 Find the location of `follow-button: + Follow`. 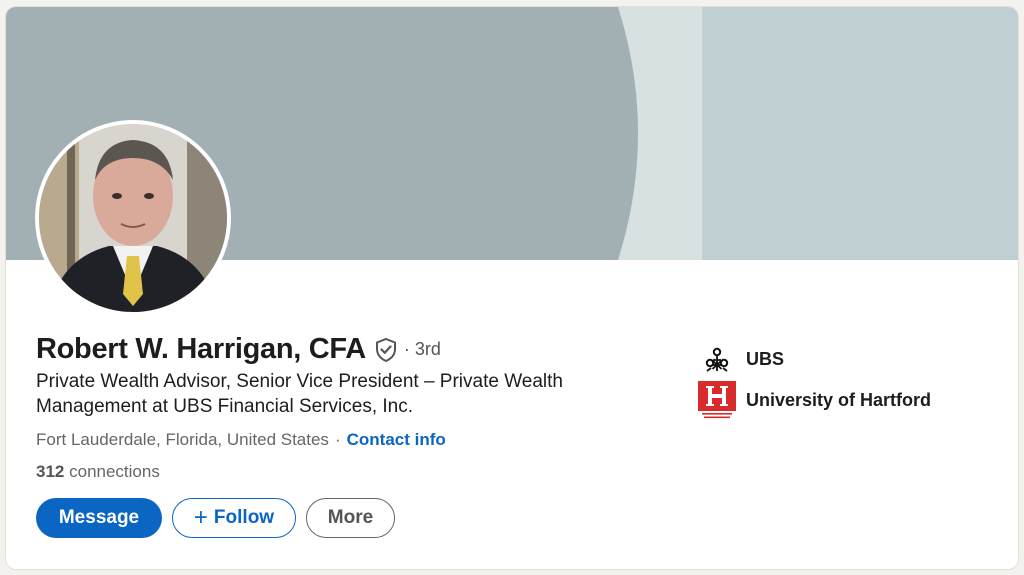

follow-button: + Follow is located at coordinates (234, 518).